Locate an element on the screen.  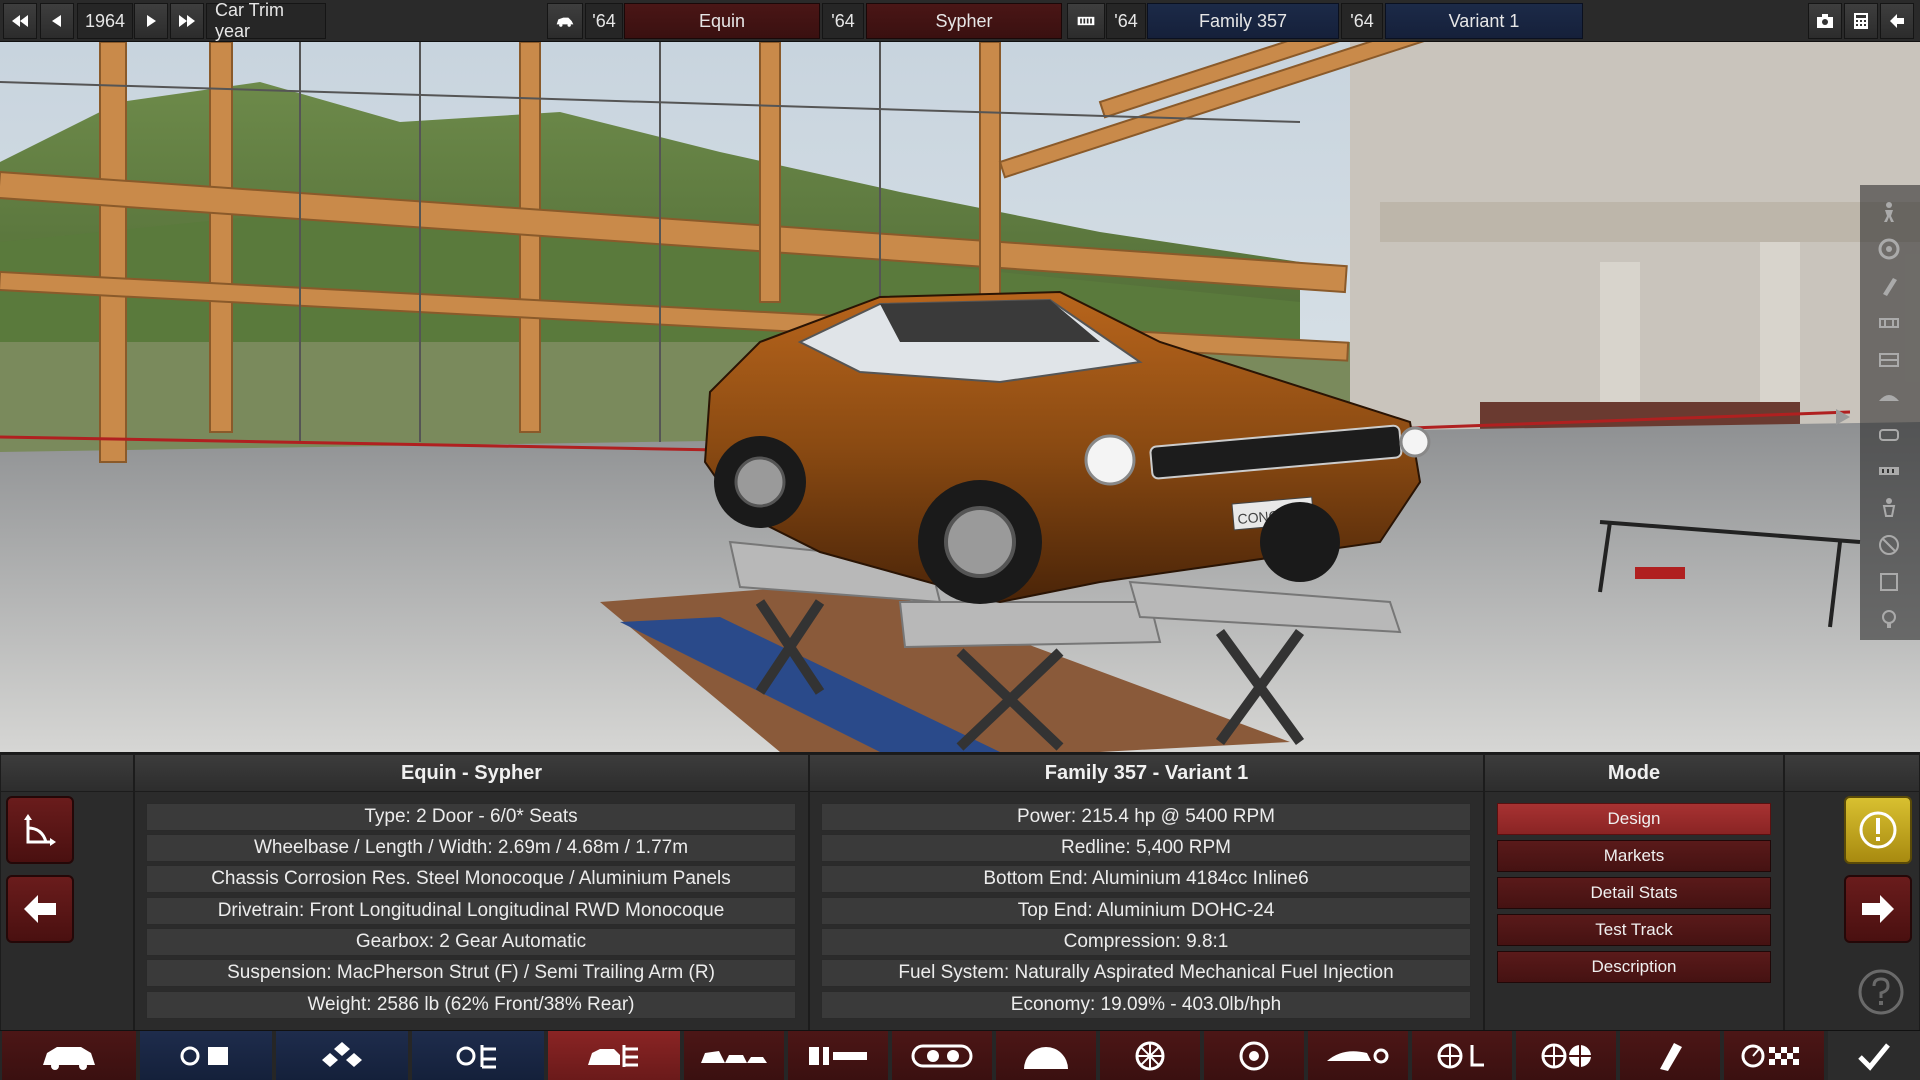
warnings-button is located at coordinates (1878, 830).